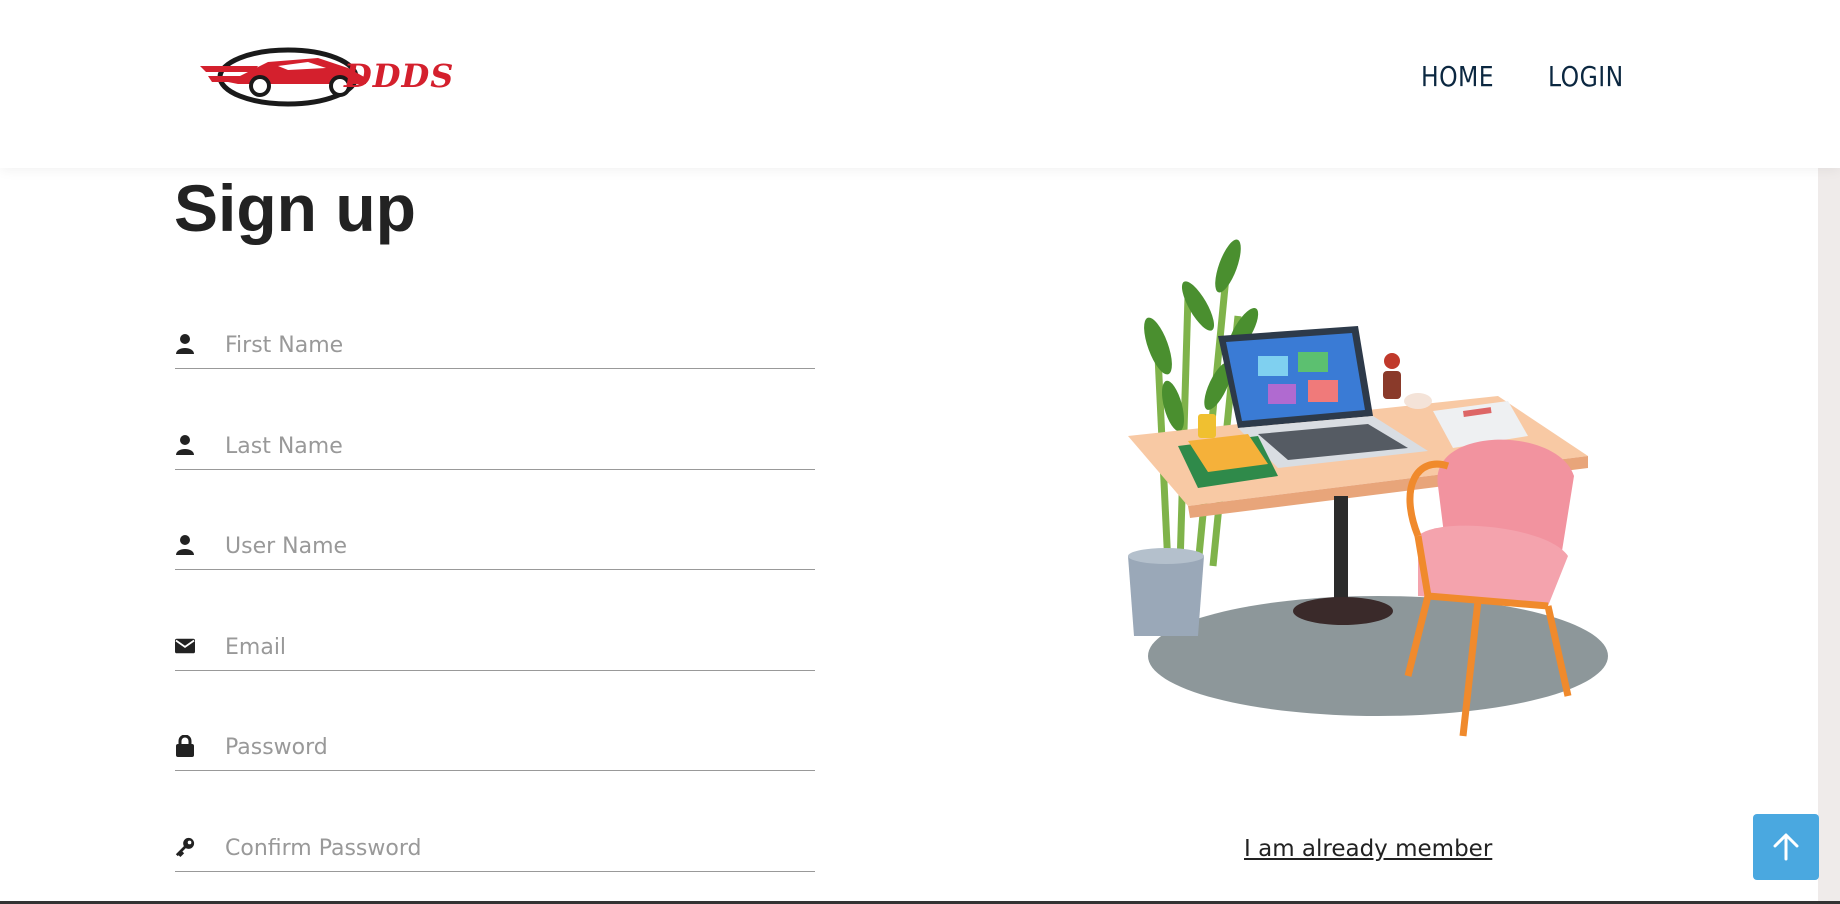 This screenshot has width=1840, height=904. I want to click on main-nav: HOME LOGIN, so click(1529, 76).